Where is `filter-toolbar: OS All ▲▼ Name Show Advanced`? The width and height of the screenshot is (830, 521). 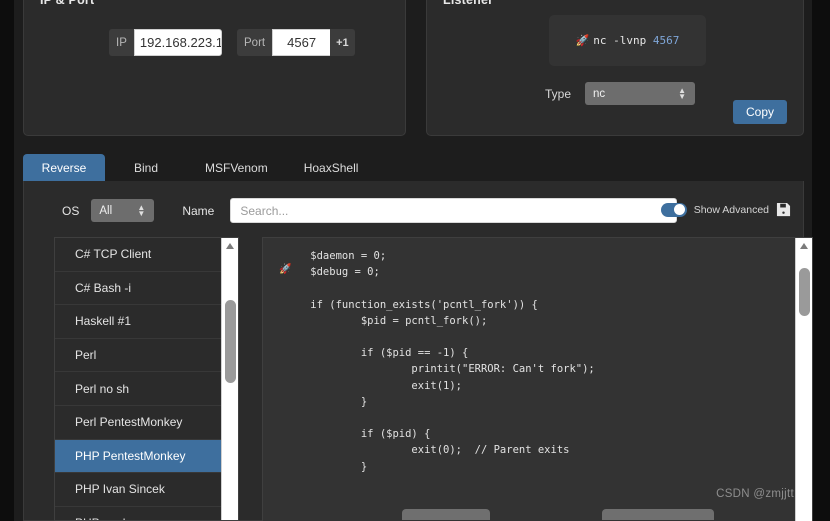 filter-toolbar: OS All ▲▼ Name Show Advanced is located at coordinates (414, 207).